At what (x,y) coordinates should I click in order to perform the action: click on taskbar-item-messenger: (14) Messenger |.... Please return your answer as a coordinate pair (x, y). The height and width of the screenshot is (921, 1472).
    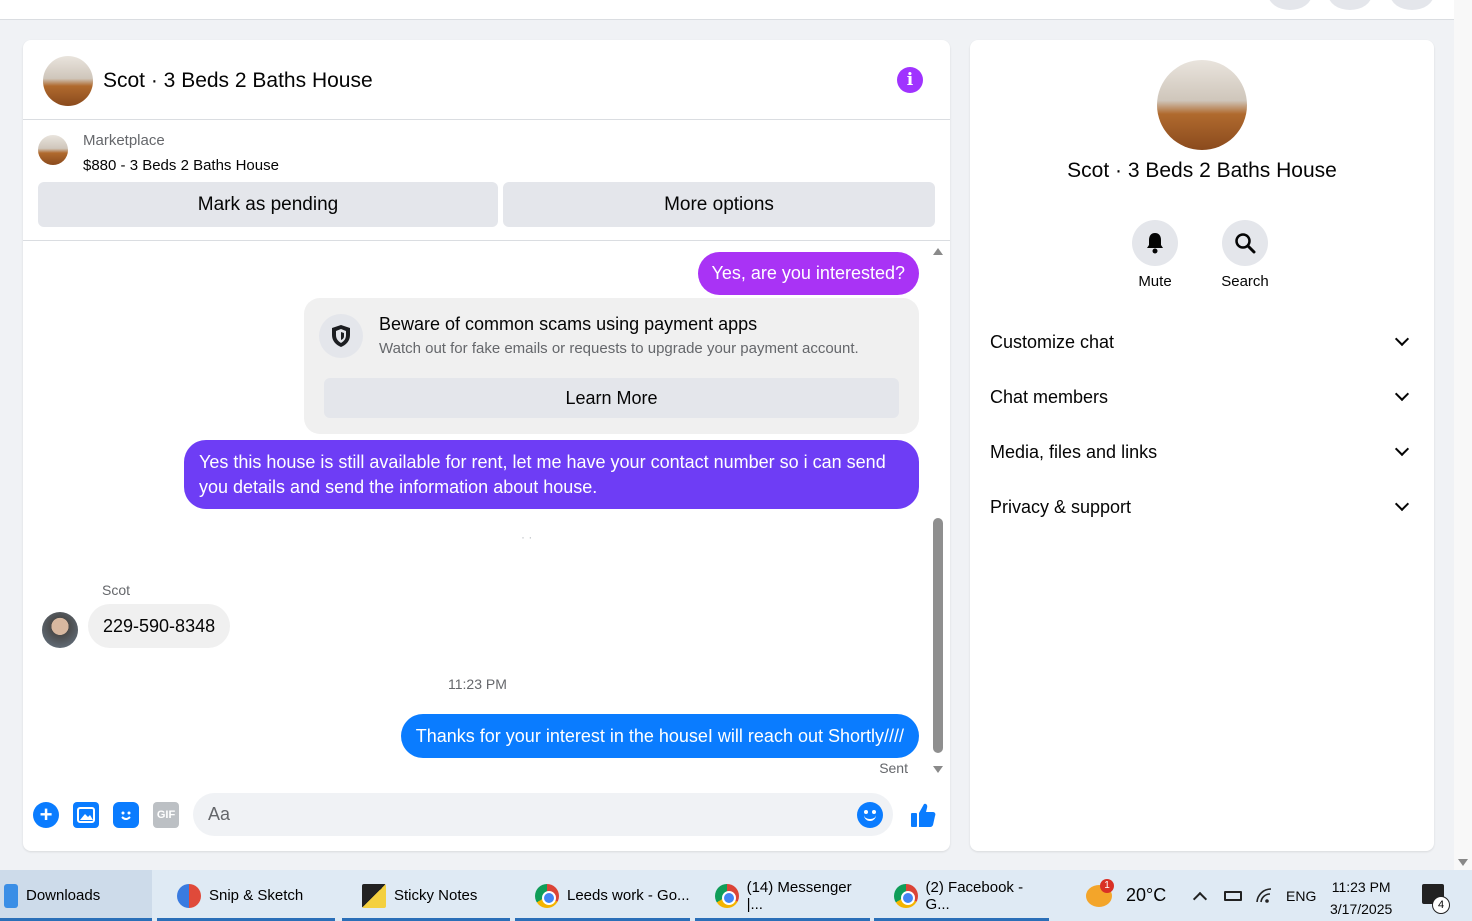
    Looking at the image, I should click on (782, 895).